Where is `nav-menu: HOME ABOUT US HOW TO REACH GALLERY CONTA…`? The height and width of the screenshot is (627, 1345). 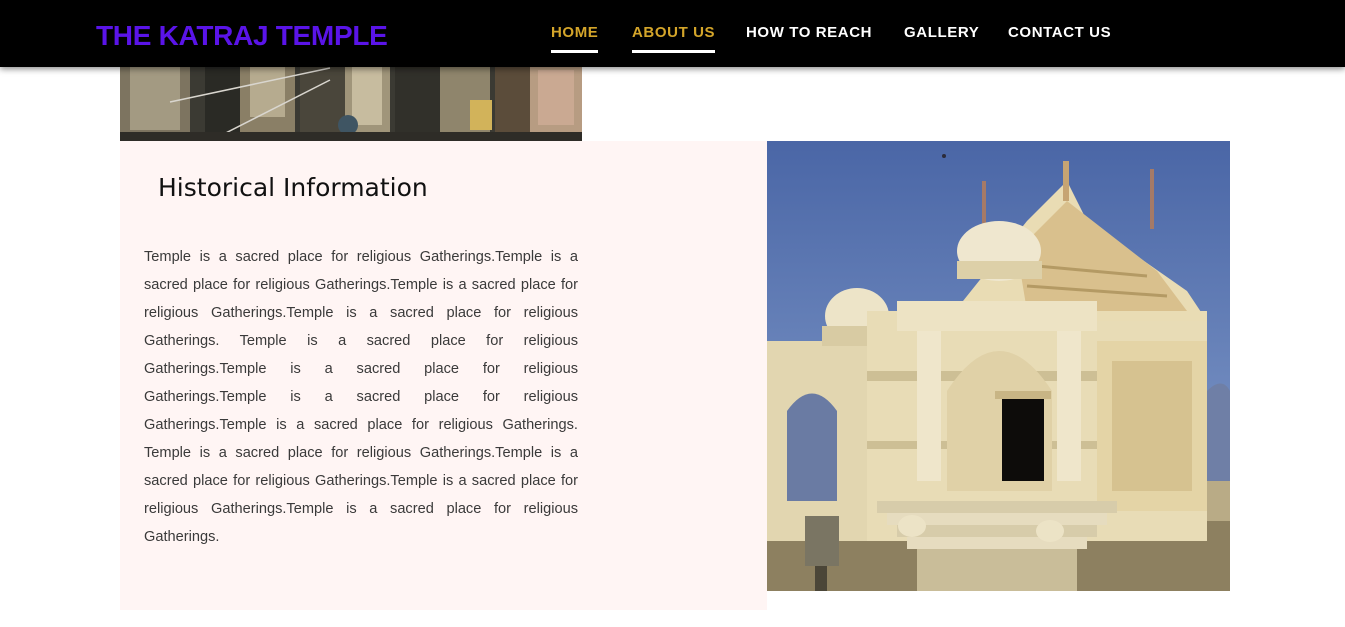 nav-menu: HOME ABOUT US HOW TO REACH GALLERY CONTA… is located at coordinates (672, 33).